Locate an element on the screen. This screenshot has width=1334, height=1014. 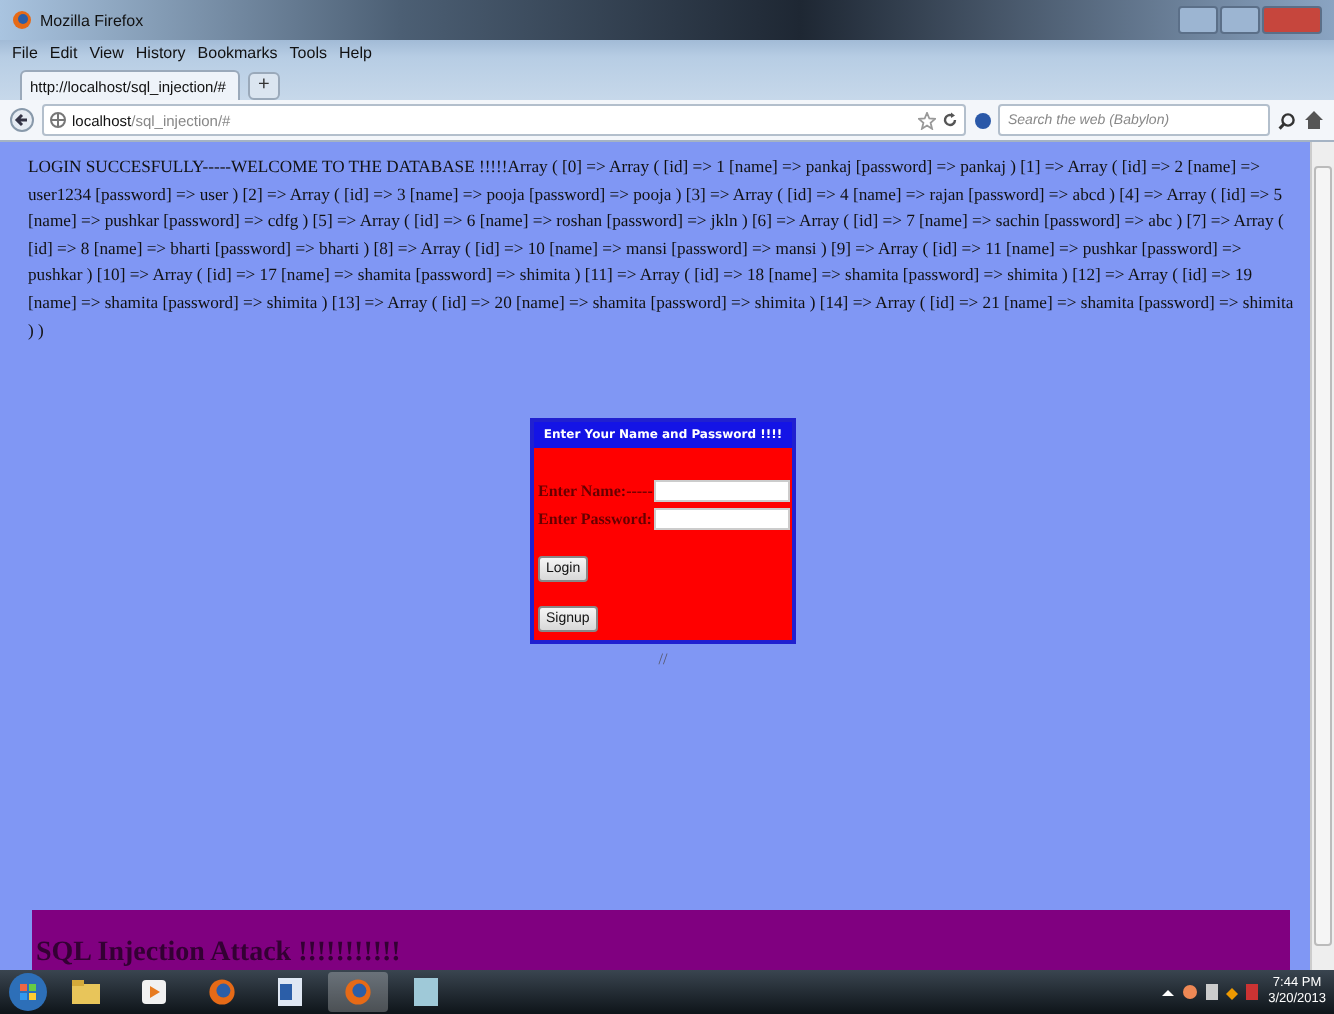
menu-item: Tools is located at coordinates (308, 53).